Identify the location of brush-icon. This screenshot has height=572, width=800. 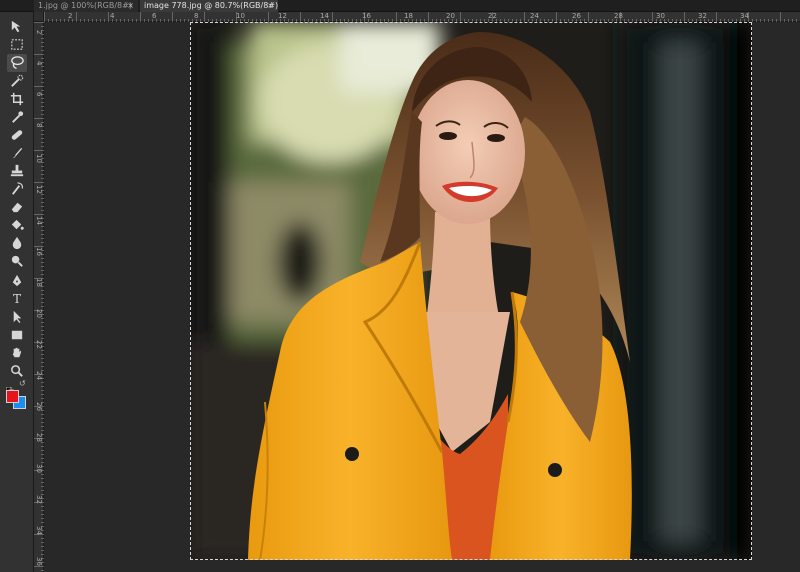
(17, 153).